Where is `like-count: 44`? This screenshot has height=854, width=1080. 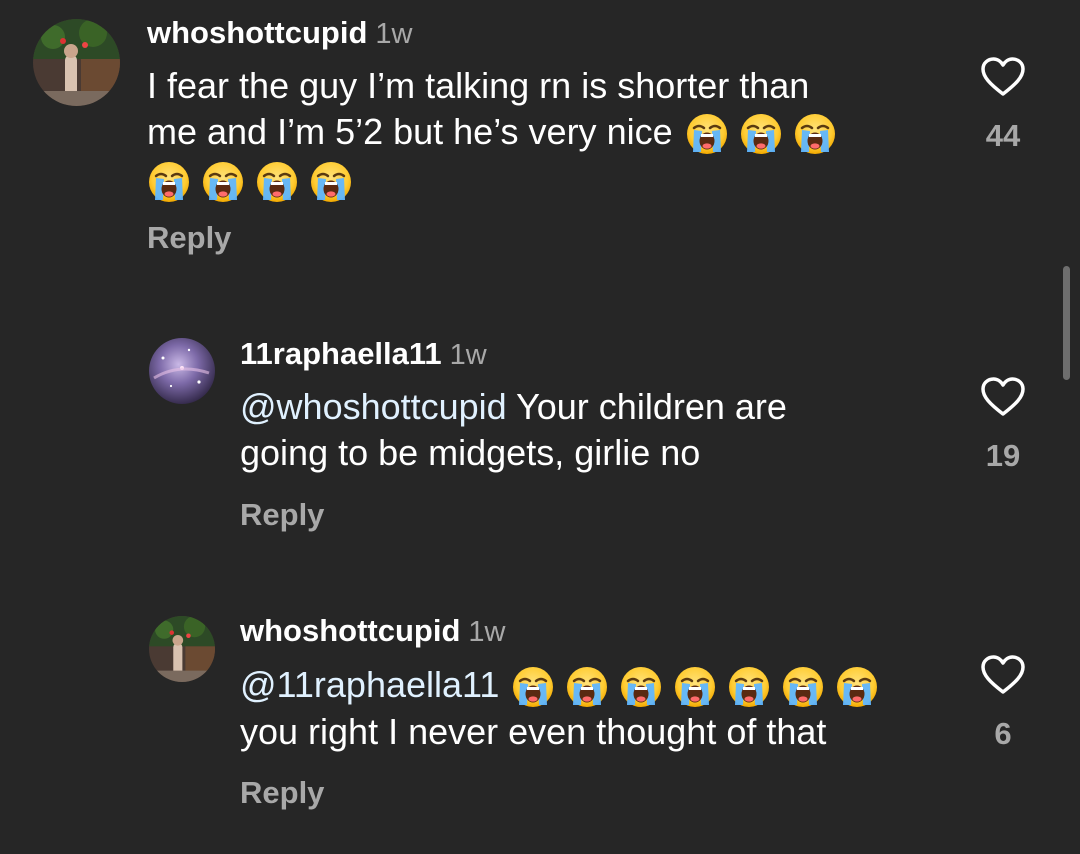 like-count: 44 is located at coordinates (1003, 135).